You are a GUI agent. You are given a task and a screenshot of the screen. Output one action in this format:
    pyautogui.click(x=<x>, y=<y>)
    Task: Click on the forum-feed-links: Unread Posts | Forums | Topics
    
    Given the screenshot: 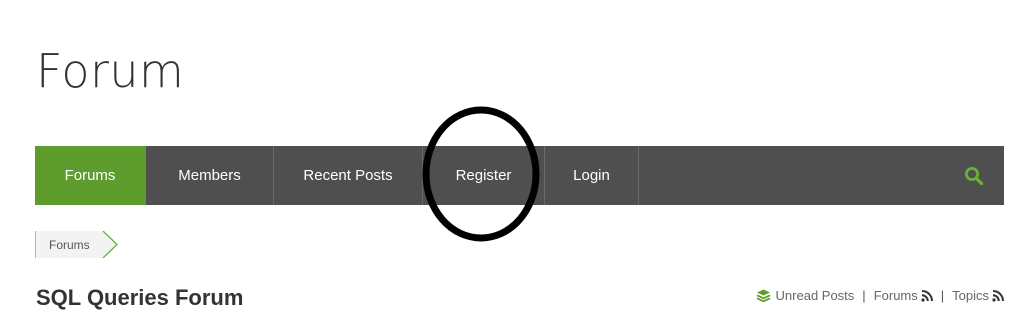 What is the action you would take?
    pyautogui.click(x=880, y=295)
    